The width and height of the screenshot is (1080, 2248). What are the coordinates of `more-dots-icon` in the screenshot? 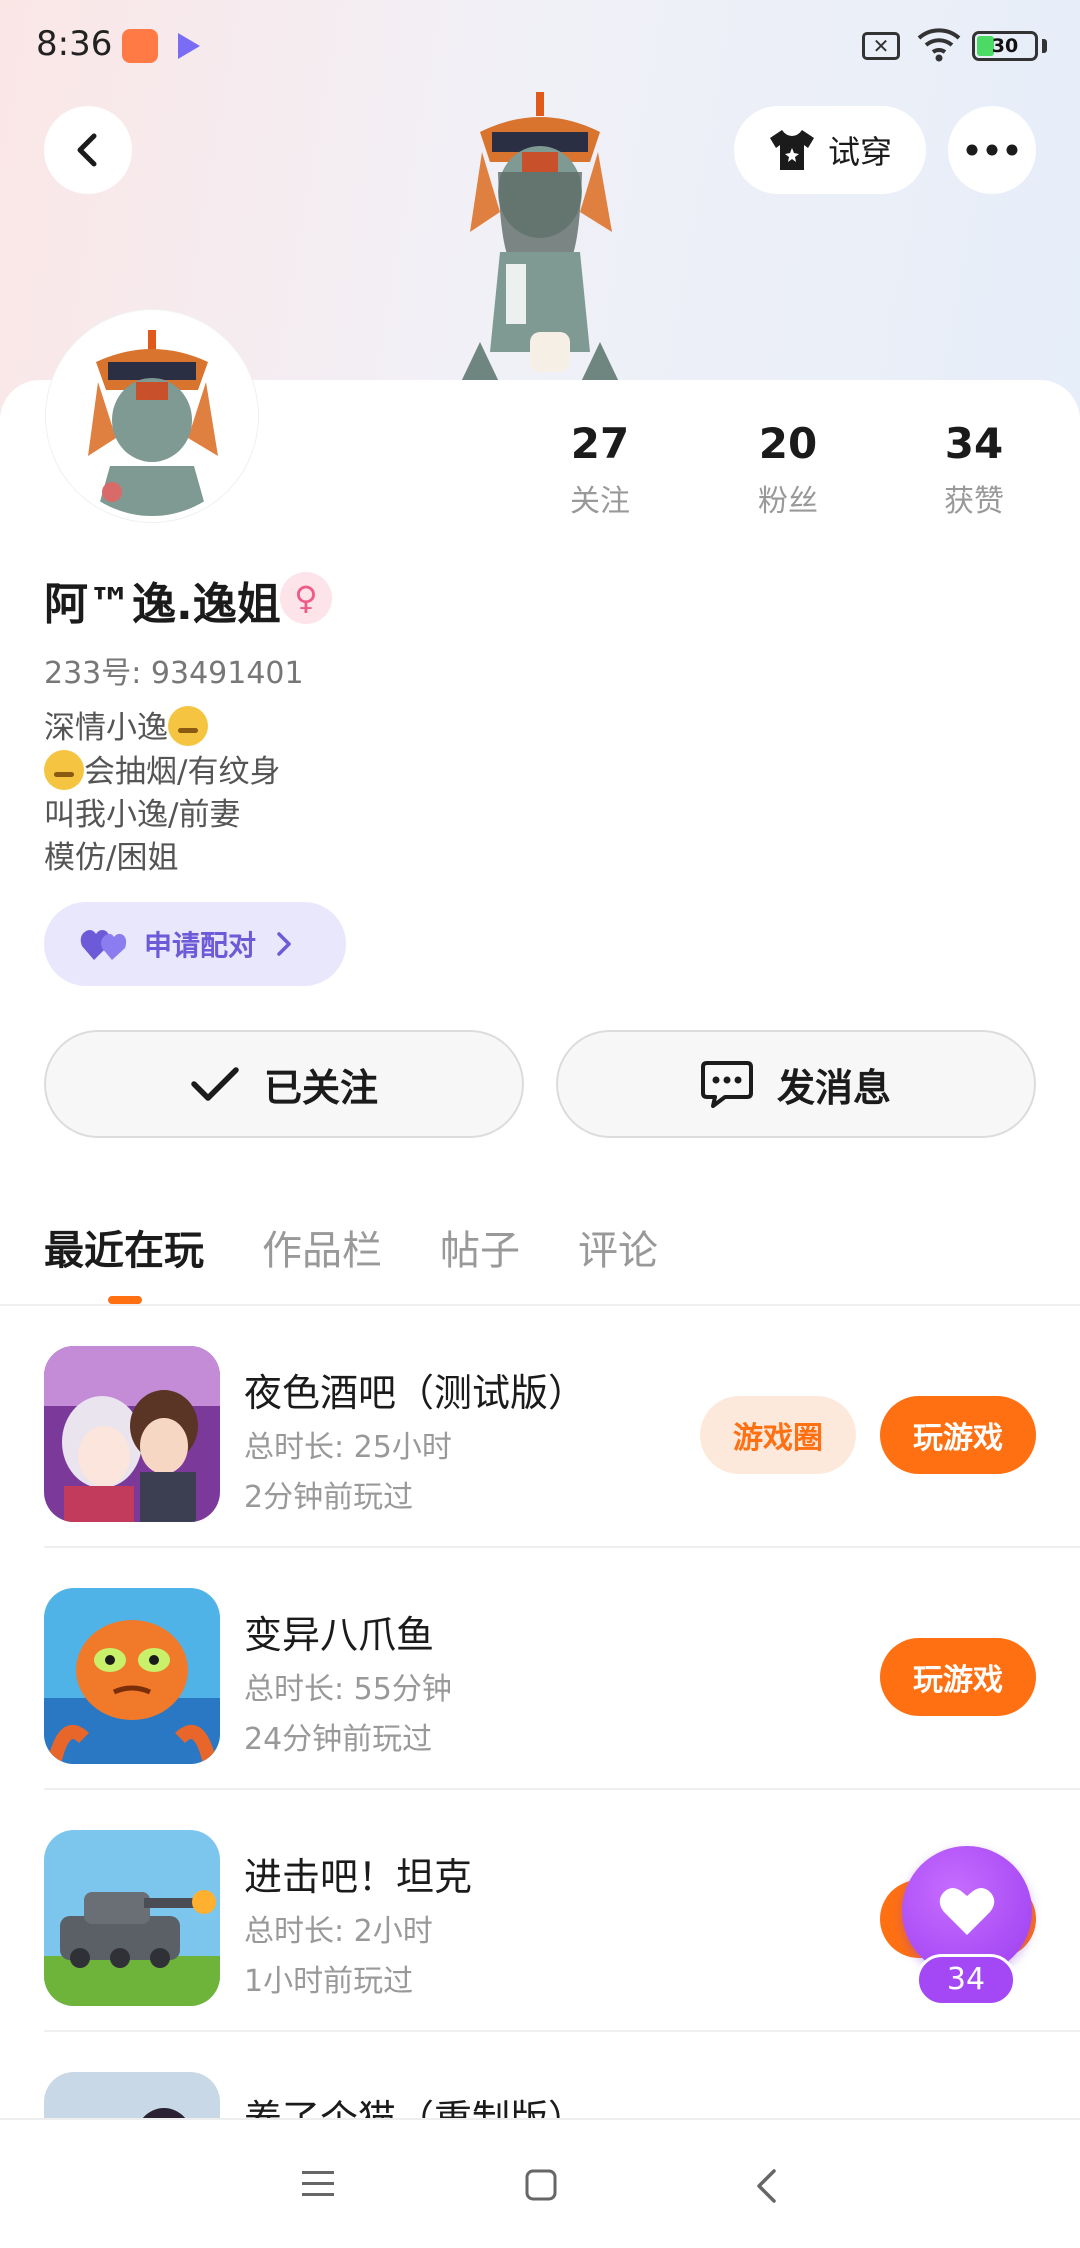 It's located at (992, 150).